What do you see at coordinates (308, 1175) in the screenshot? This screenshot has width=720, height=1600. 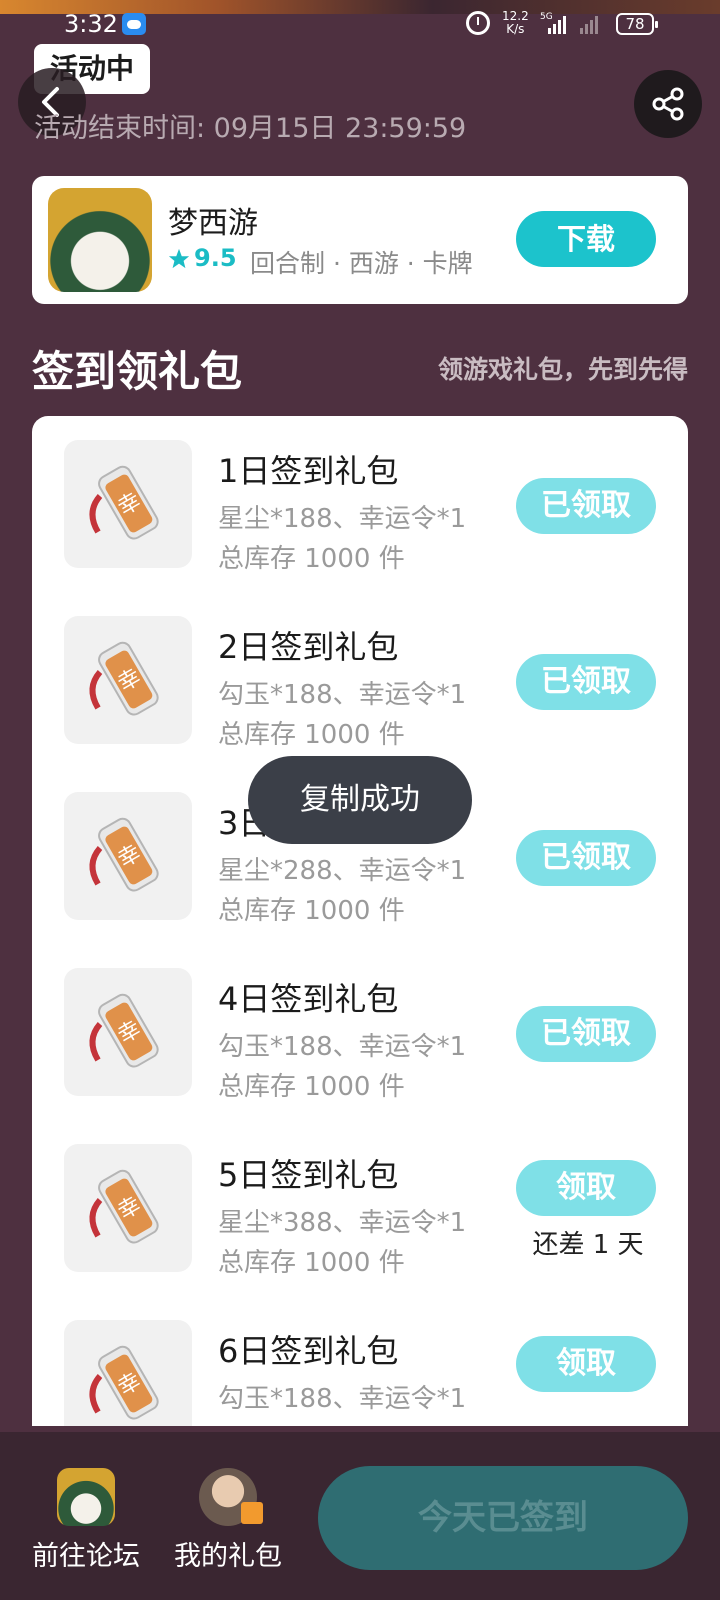 I see `gift-name: 5日签到礼包` at bounding box center [308, 1175].